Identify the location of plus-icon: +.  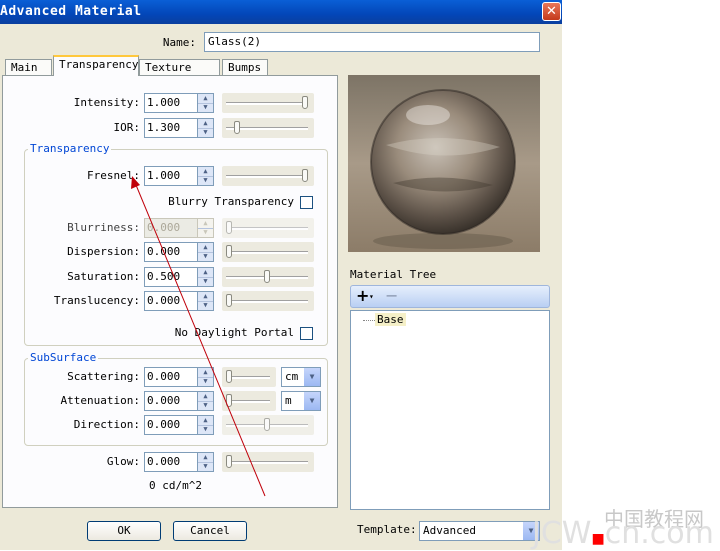
(362, 296).